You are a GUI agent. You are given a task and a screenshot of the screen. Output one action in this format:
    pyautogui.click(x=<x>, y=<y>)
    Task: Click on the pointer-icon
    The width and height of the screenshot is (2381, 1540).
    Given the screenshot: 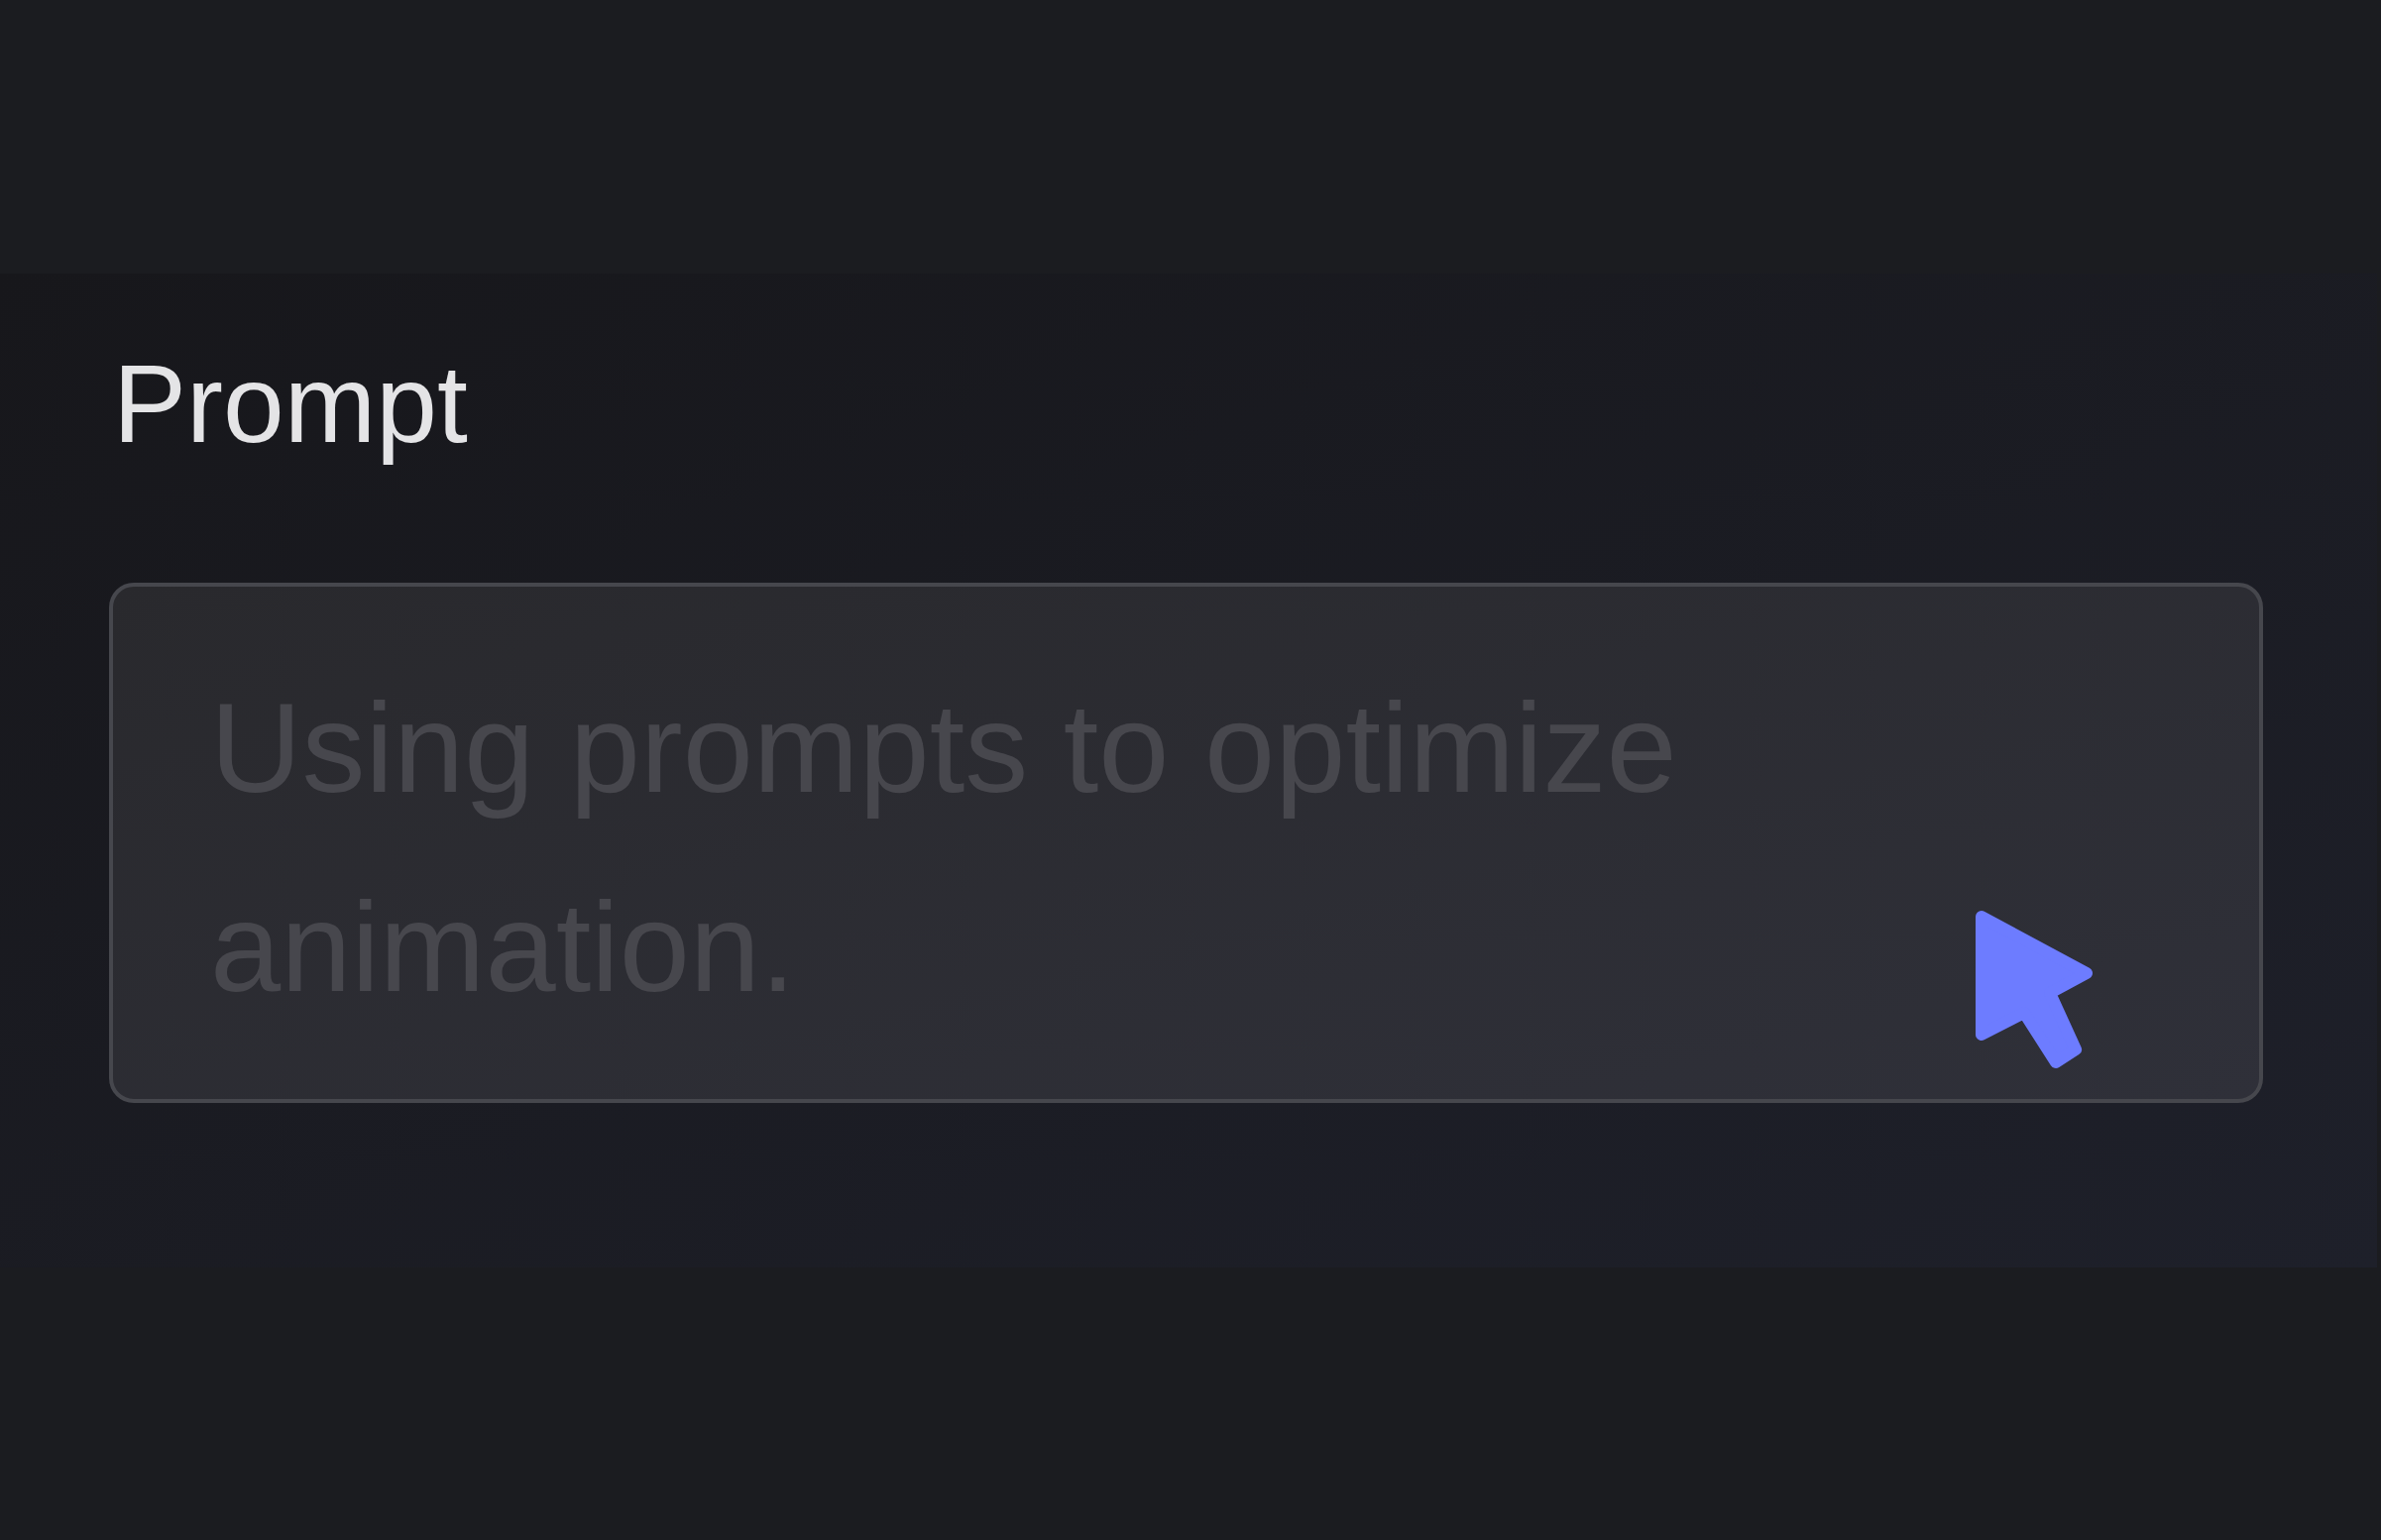 What is the action you would take?
    pyautogui.click(x=2035, y=990)
    